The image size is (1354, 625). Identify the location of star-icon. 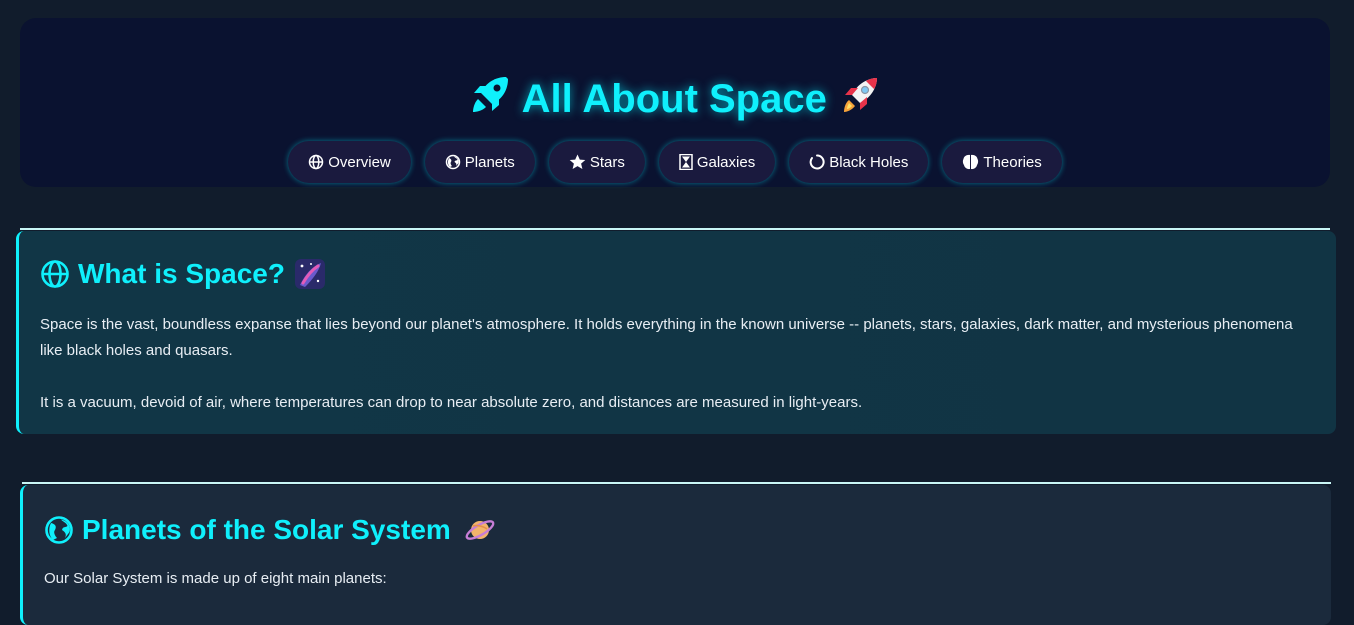
(577, 161).